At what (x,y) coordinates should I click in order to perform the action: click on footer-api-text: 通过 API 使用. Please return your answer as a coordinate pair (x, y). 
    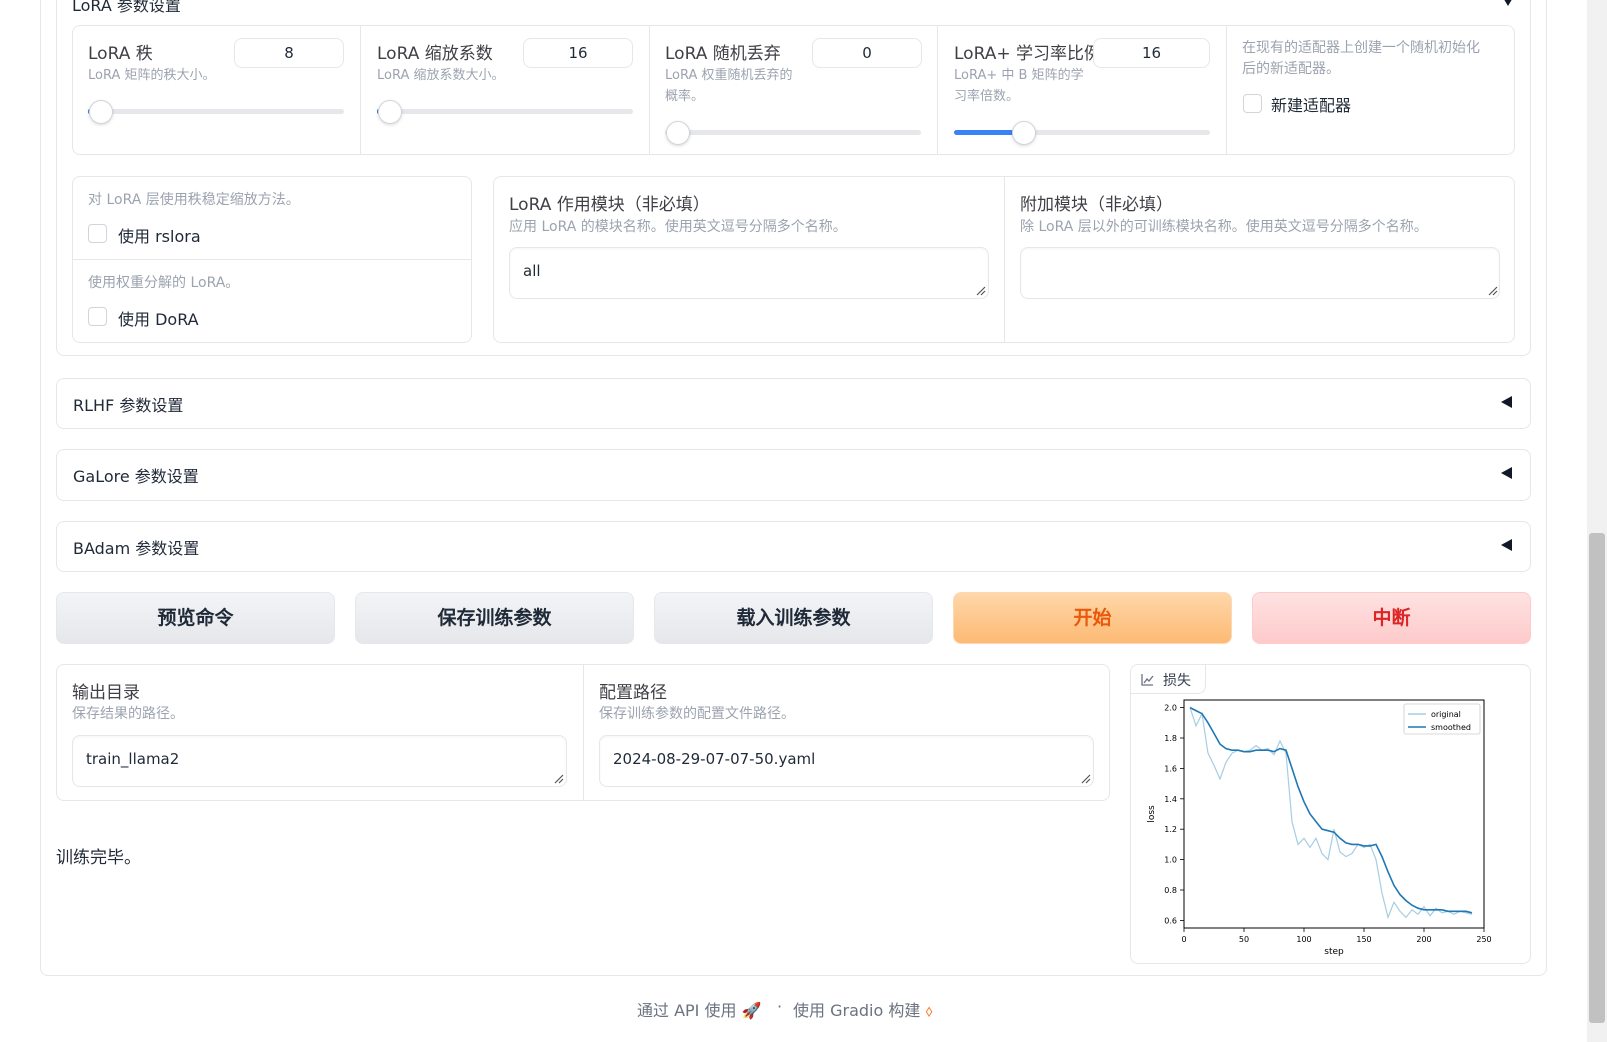
    Looking at the image, I should click on (687, 1010).